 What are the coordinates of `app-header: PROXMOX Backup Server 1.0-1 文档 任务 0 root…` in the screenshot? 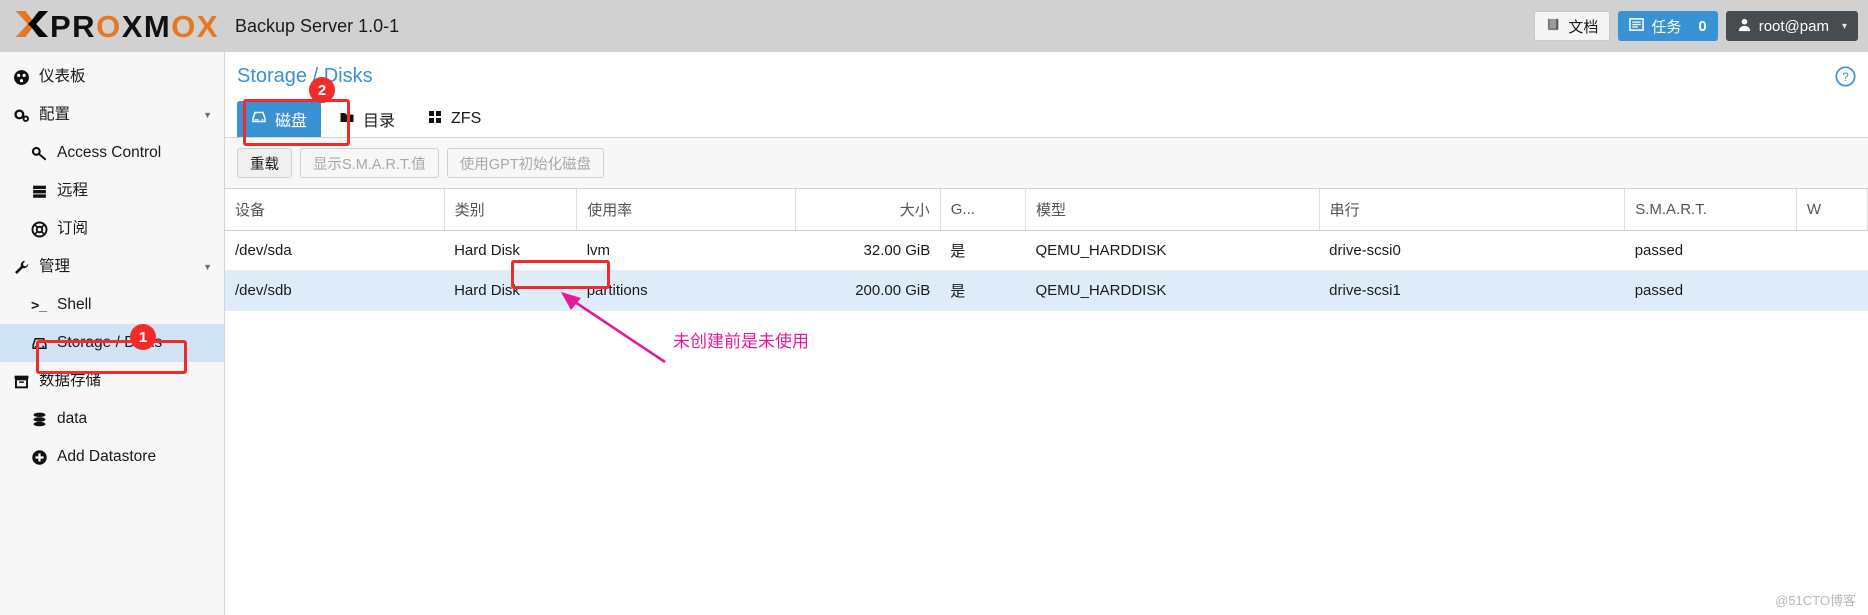 It's located at (934, 26).